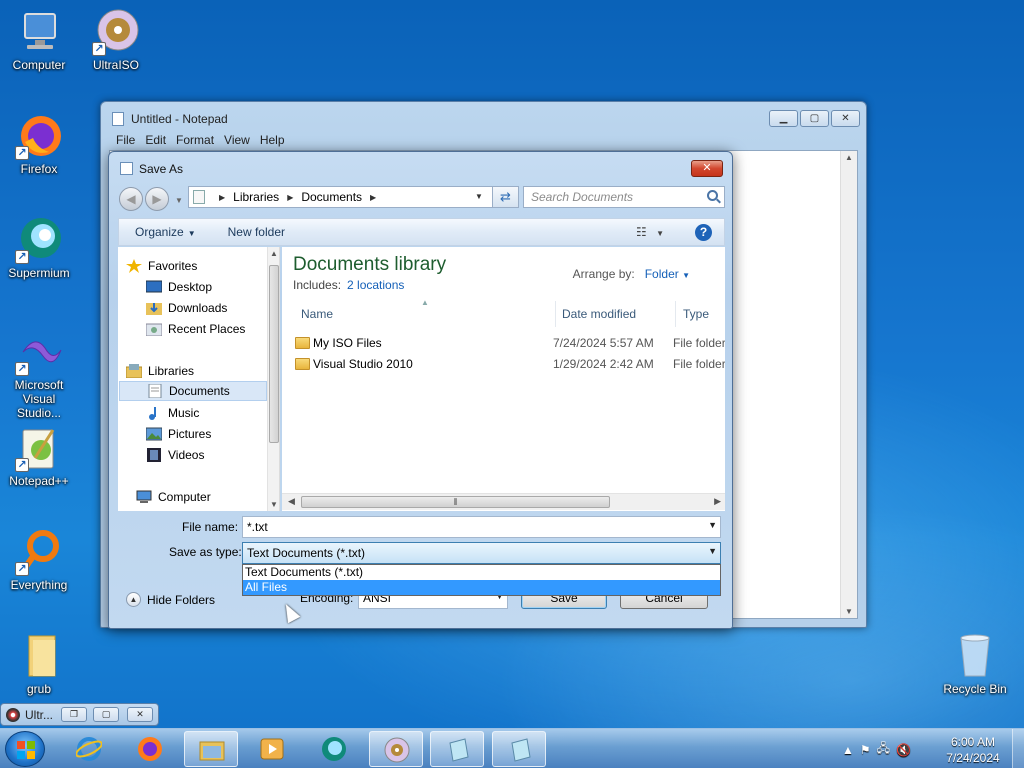  What do you see at coordinates (125, 140) in the screenshot?
I see `menu-file: File` at bounding box center [125, 140].